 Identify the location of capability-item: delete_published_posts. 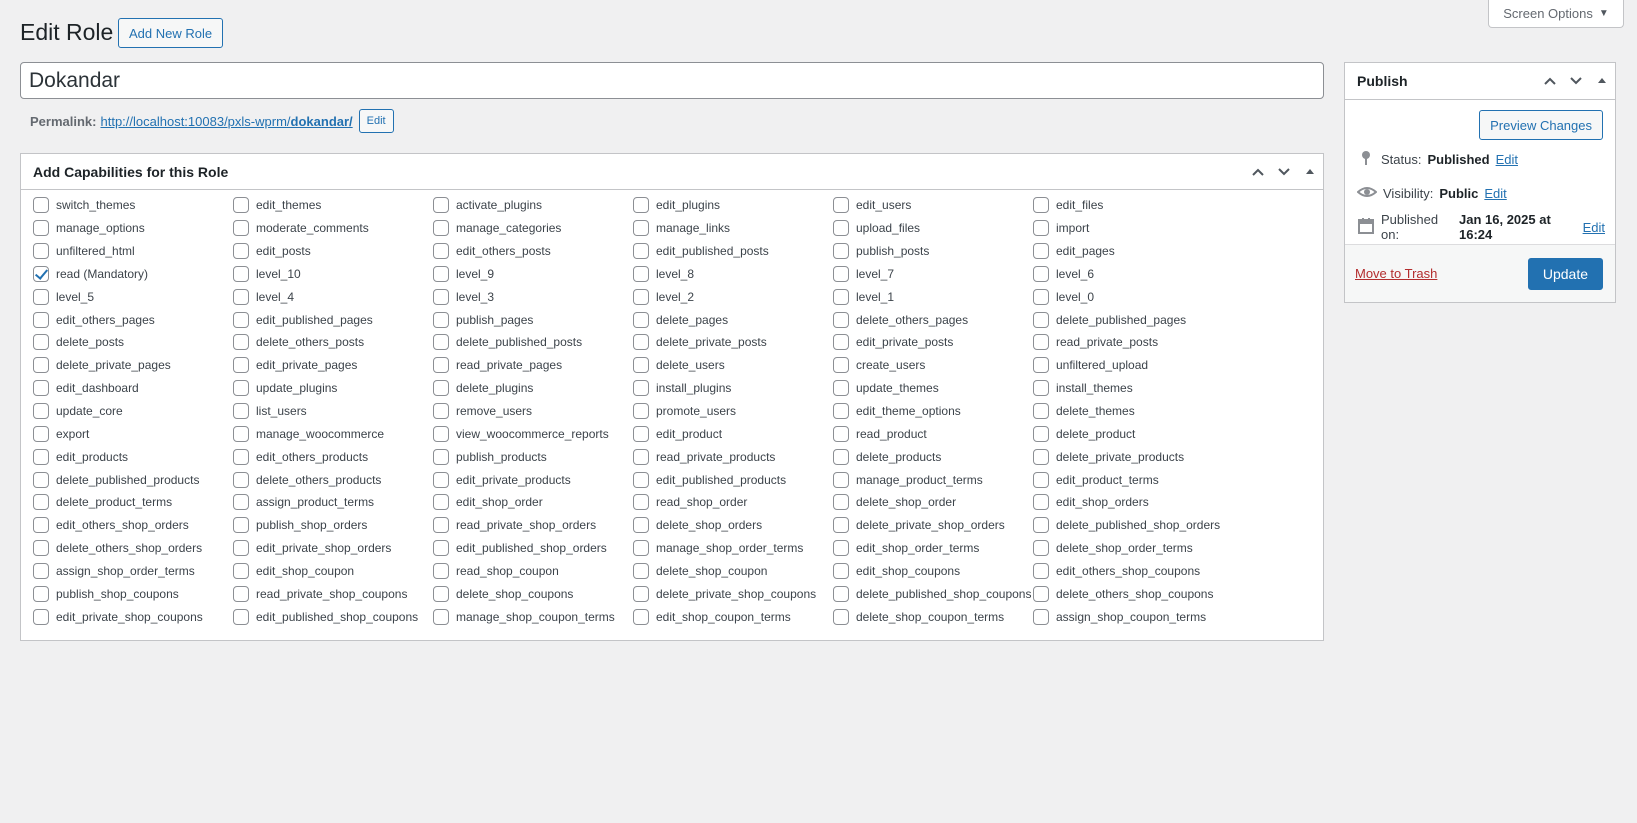
(533, 342).